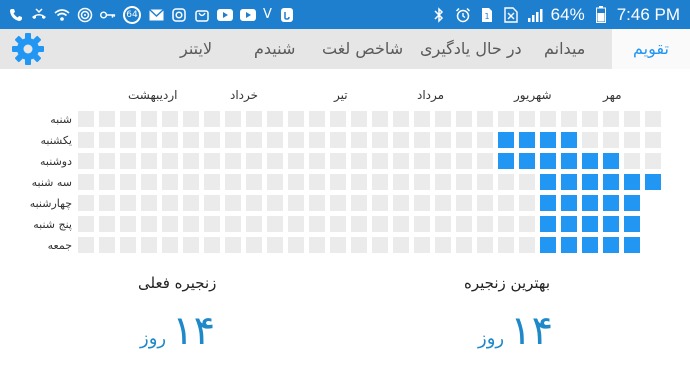 The image size is (690, 388). What do you see at coordinates (564, 49) in the screenshot?
I see `tab-known: میدانم` at bounding box center [564, 49].